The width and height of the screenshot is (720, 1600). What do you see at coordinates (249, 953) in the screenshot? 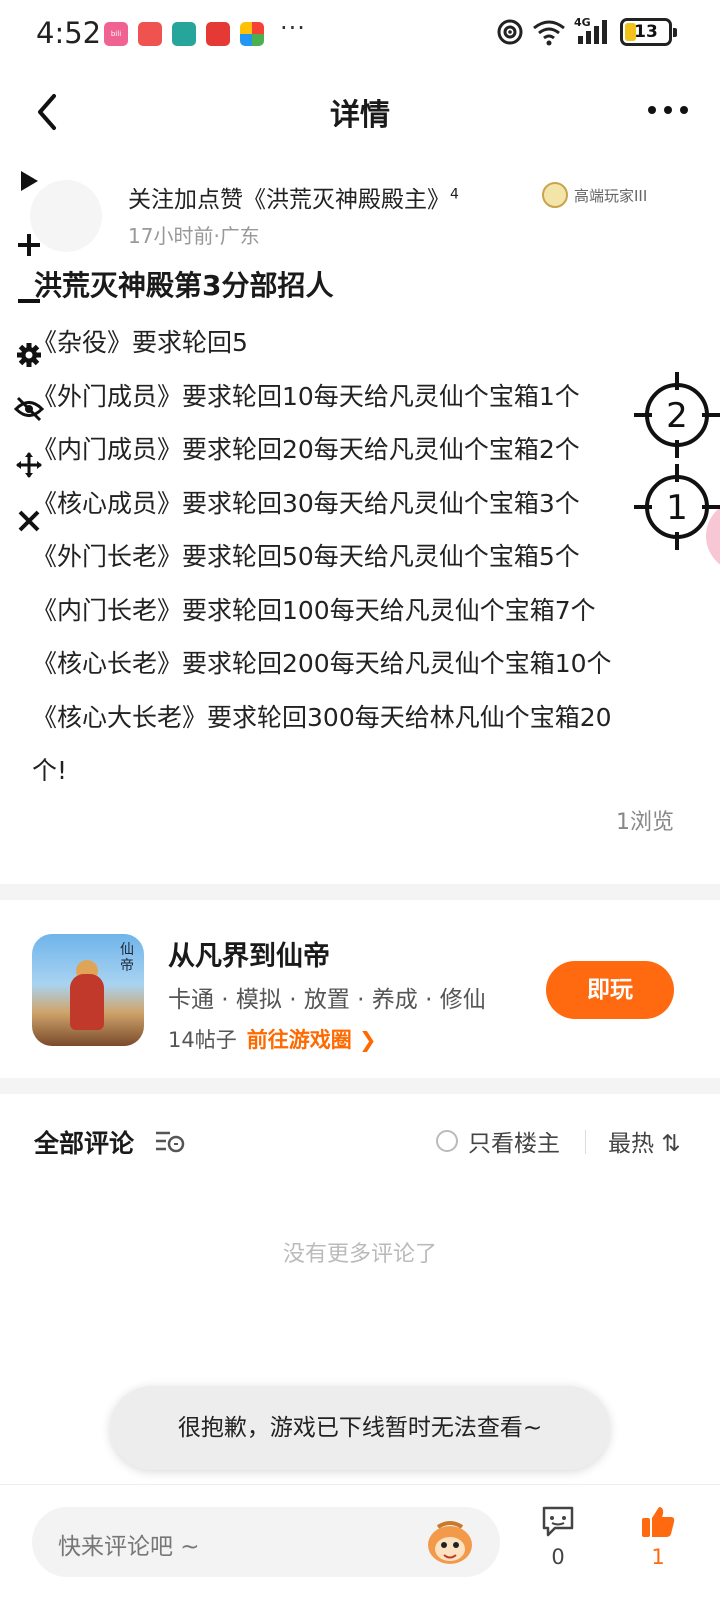
I see `game-name: 从凡界到仙帝` at bounding box center [249, 953].